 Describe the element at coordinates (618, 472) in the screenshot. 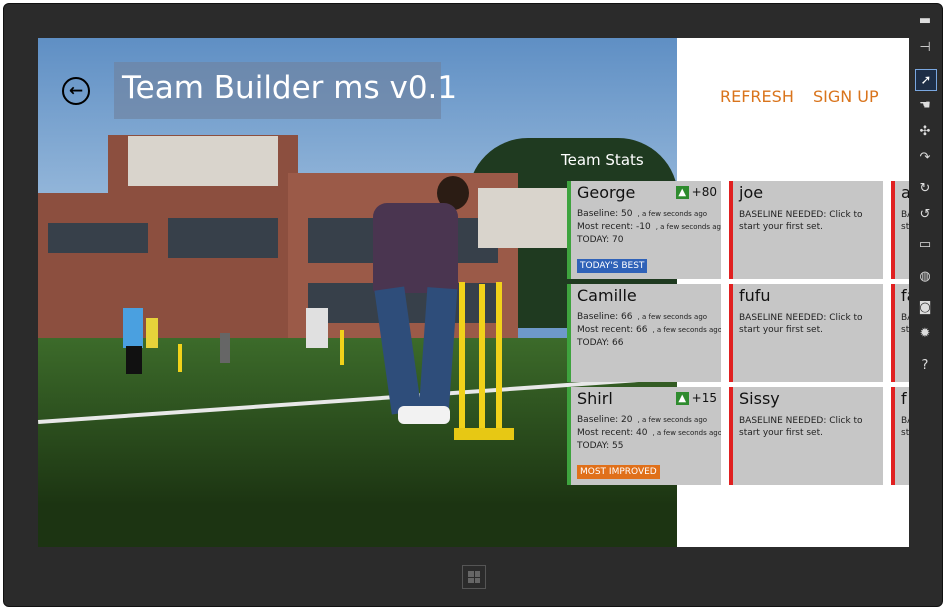

I see `most-improved-badge: MOST IMPROVED` at that location.